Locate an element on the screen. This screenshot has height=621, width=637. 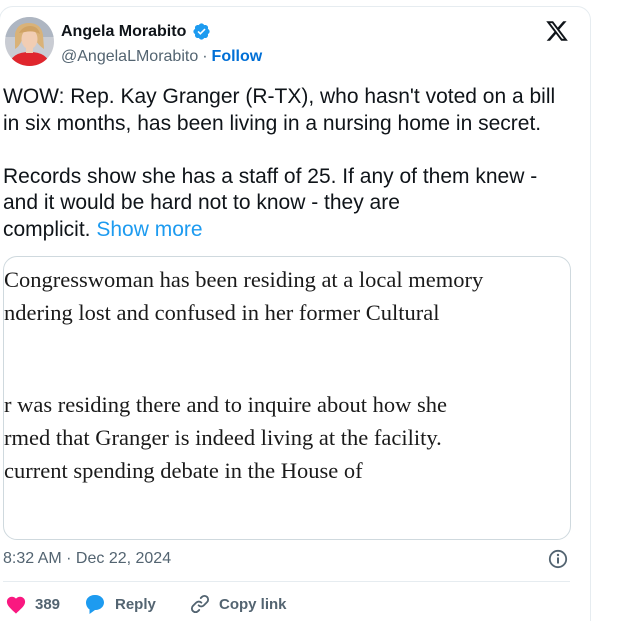
author-handle-row: @AngelaLMorabito · Follow is located at coordinates (161, 57).